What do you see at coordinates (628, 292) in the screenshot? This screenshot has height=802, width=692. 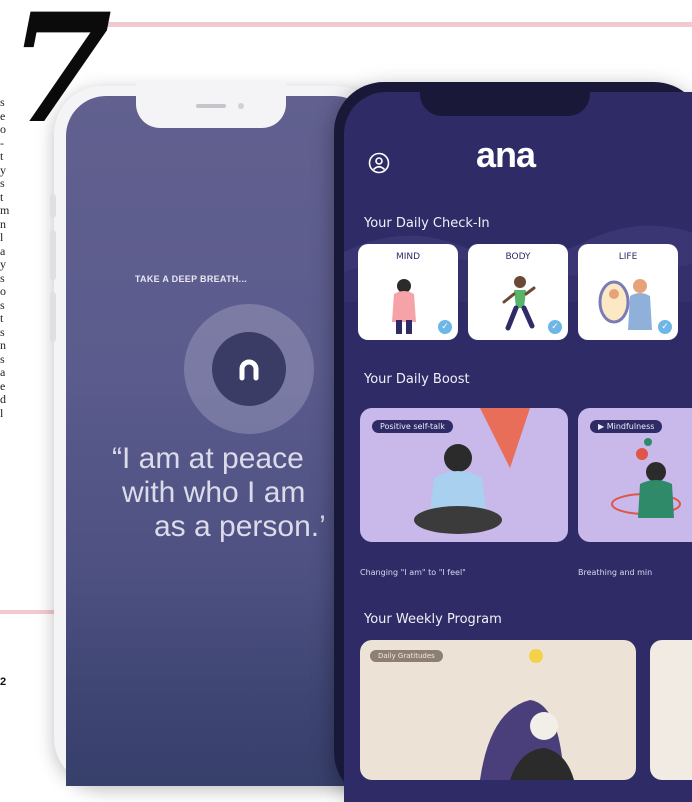 I see `checkin-card-life: LIFE ✓` at bounding box center [628, 292].